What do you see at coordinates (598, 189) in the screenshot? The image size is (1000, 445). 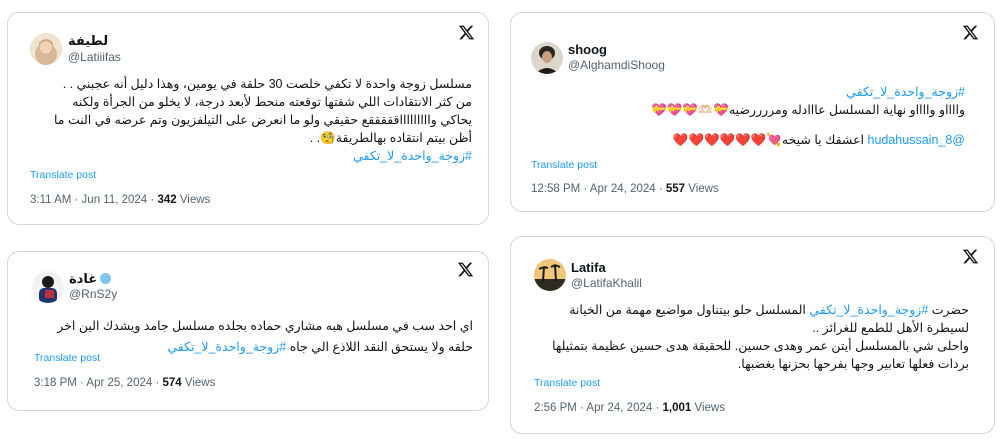 I see `post-timestamp: 12:58 PM · Apr 24, 2024 ·` at bounding box center [598, 189].